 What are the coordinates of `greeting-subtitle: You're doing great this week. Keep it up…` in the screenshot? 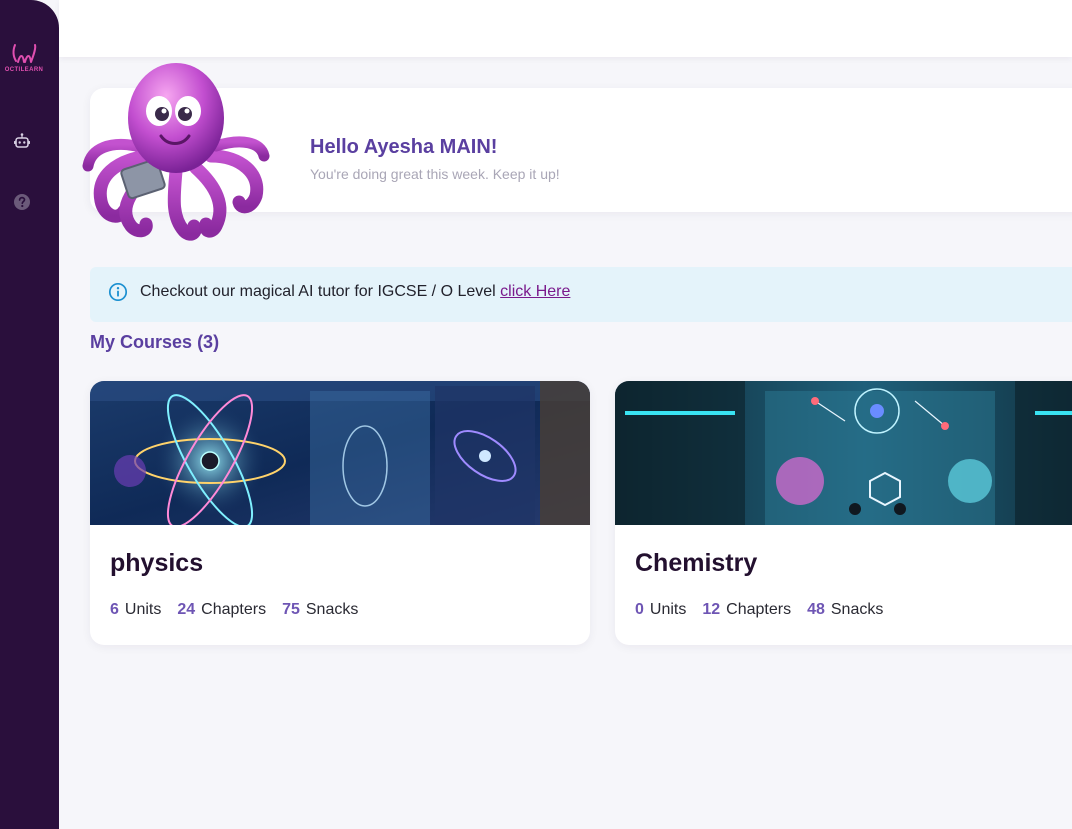 It's located at (435, 174).